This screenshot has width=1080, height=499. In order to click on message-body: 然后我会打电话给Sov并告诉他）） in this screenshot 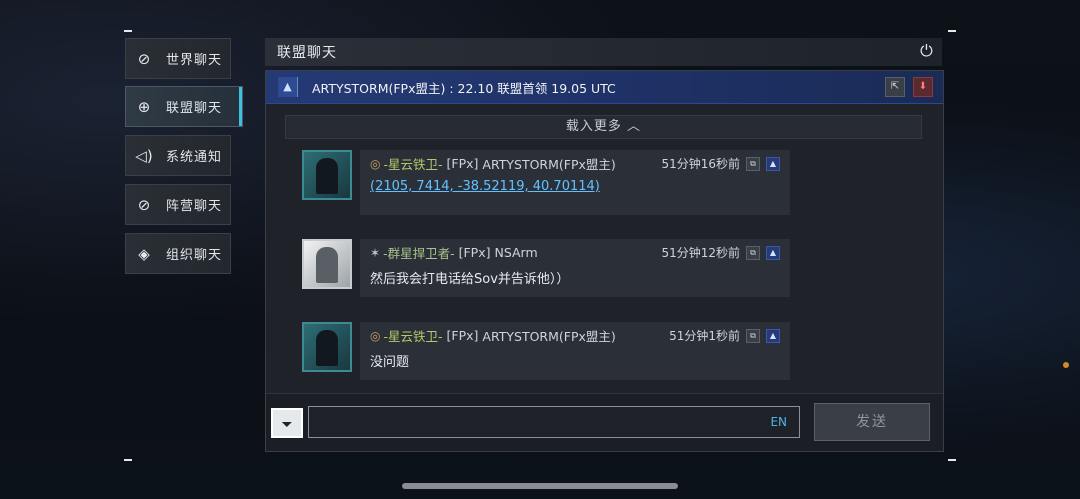, I will do `click(470, 279)`.